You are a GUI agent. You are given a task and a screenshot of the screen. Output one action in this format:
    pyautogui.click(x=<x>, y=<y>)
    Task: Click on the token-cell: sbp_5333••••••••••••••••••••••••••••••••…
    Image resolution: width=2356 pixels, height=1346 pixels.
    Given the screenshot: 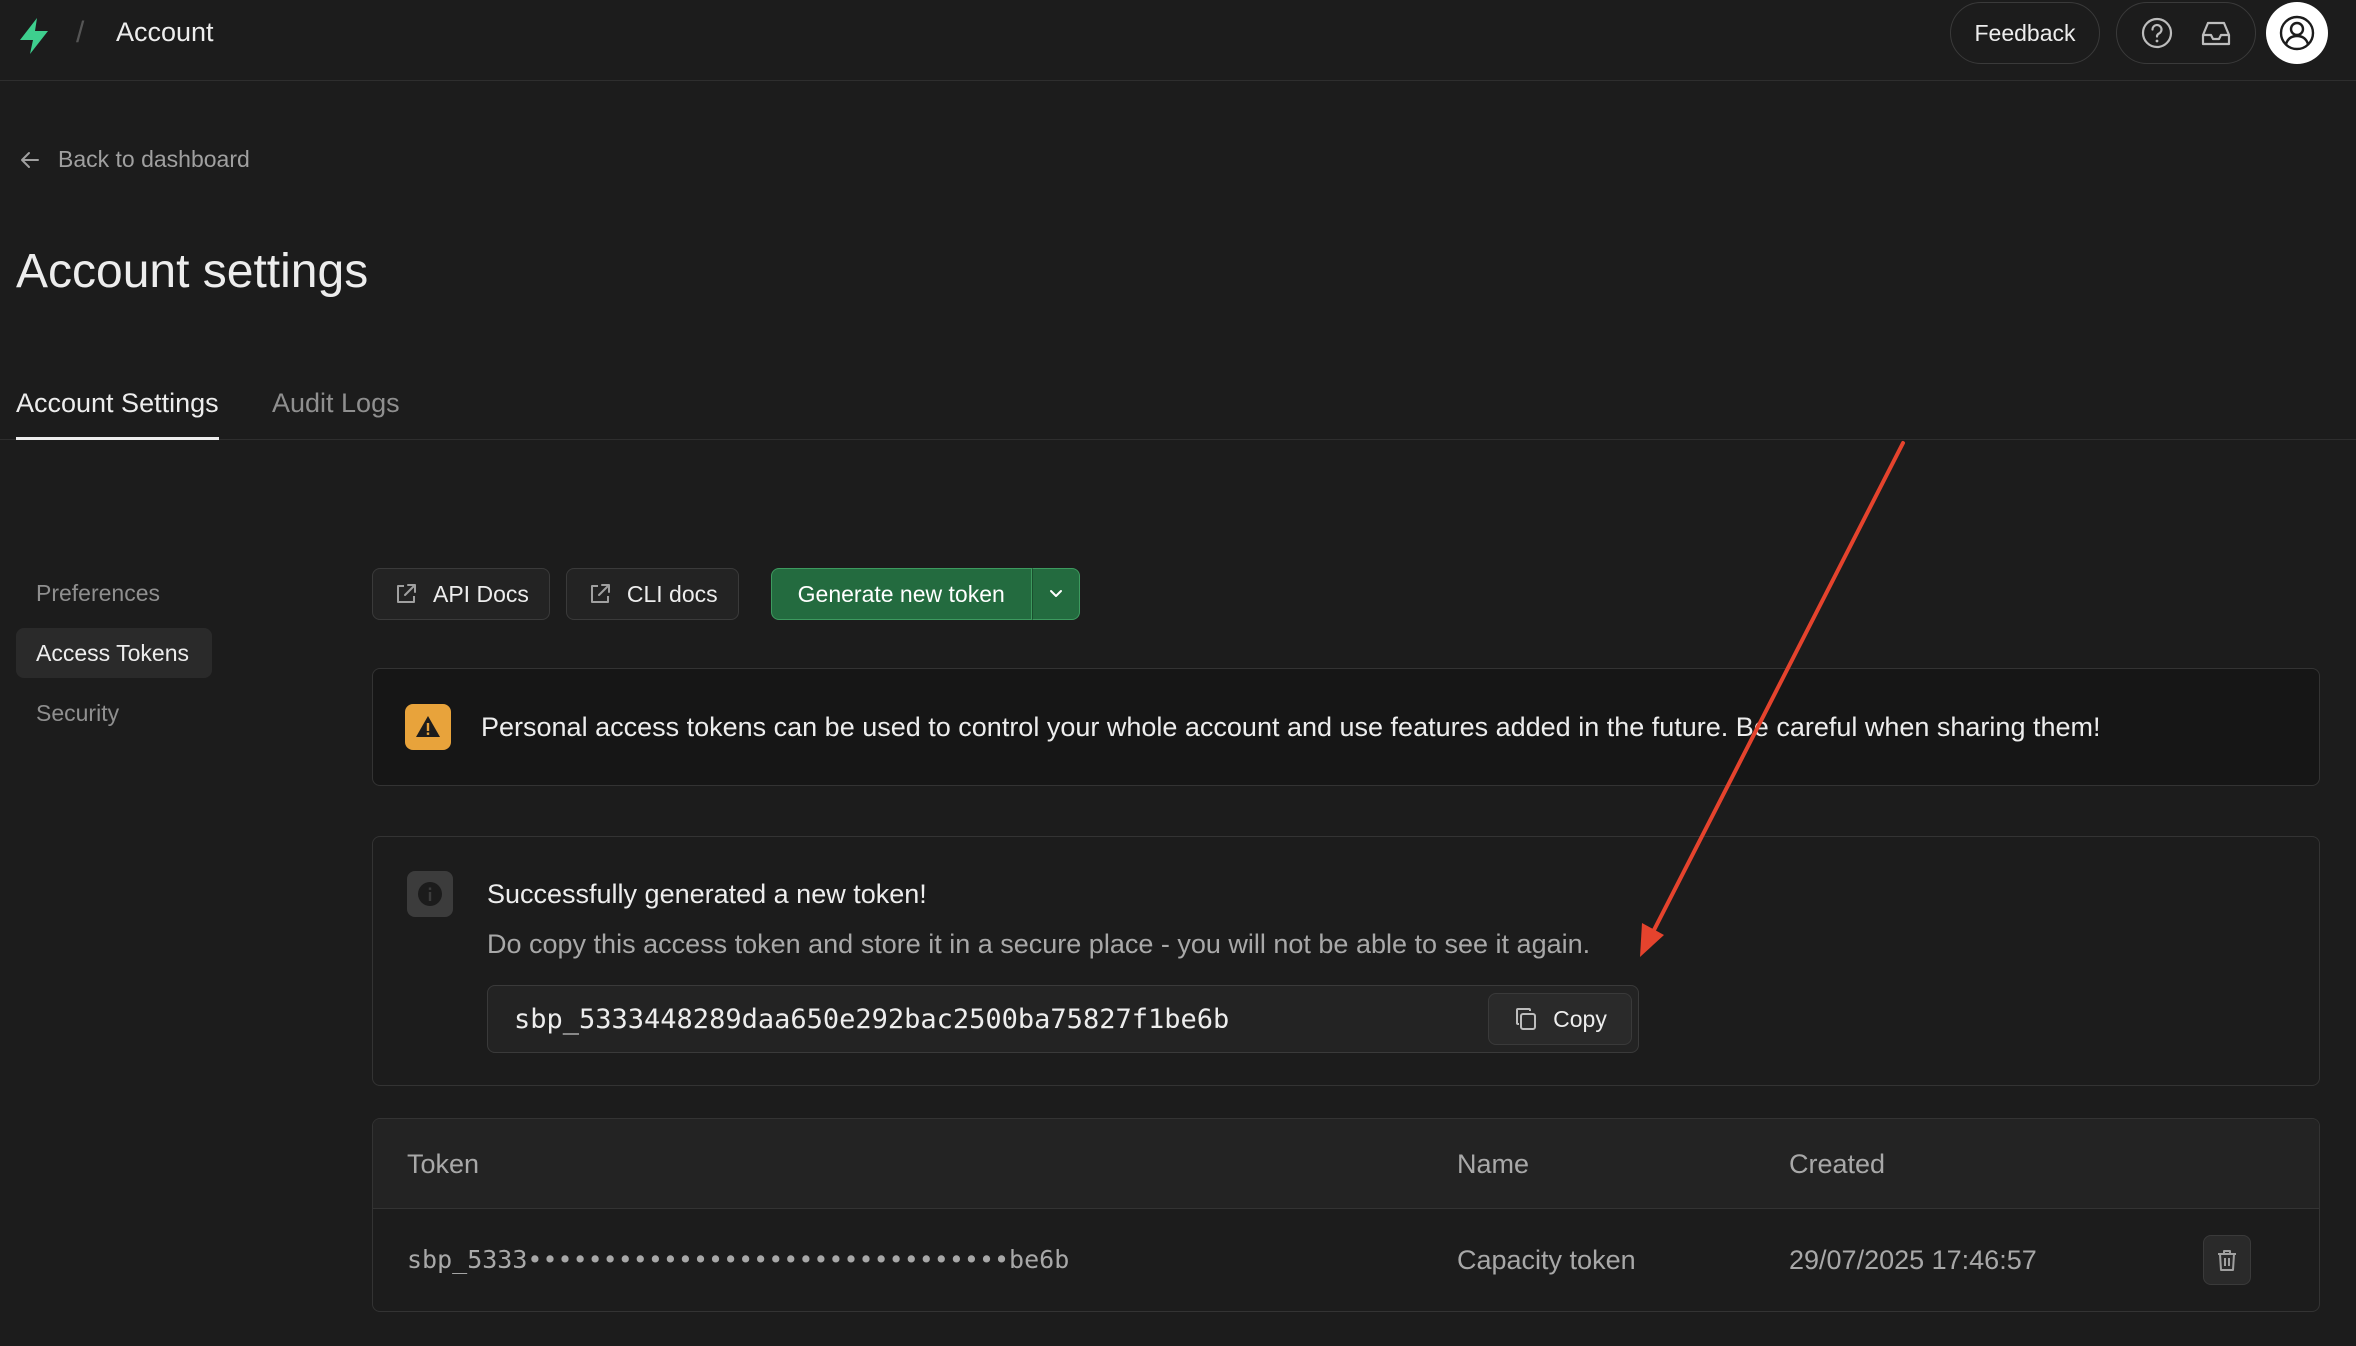 What is the action you would take?
    pyautogui.click(x=738, y=1259)
    